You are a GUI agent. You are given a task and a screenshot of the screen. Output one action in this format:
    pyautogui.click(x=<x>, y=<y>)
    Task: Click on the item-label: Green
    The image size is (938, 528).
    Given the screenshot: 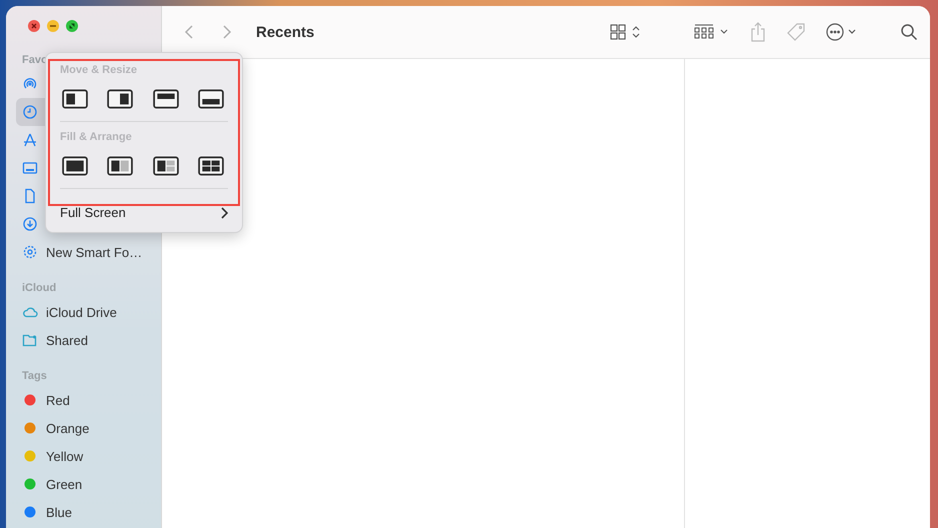 What is the action you would take?
    pyautogui.click(x=64, y=484)
    